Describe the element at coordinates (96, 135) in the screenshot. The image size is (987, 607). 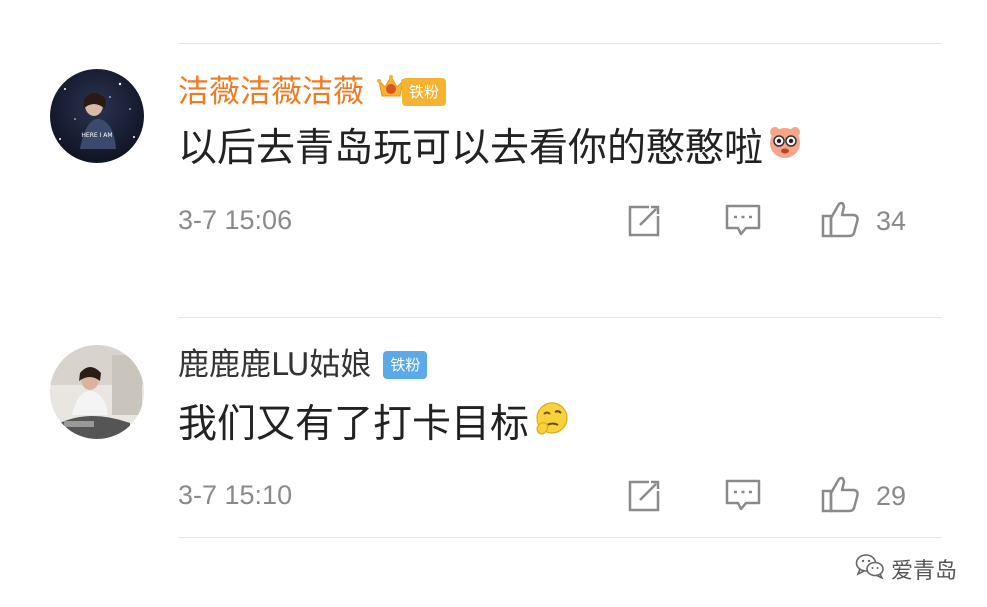
I see `avatar-caption: HERE I AM` at that location.